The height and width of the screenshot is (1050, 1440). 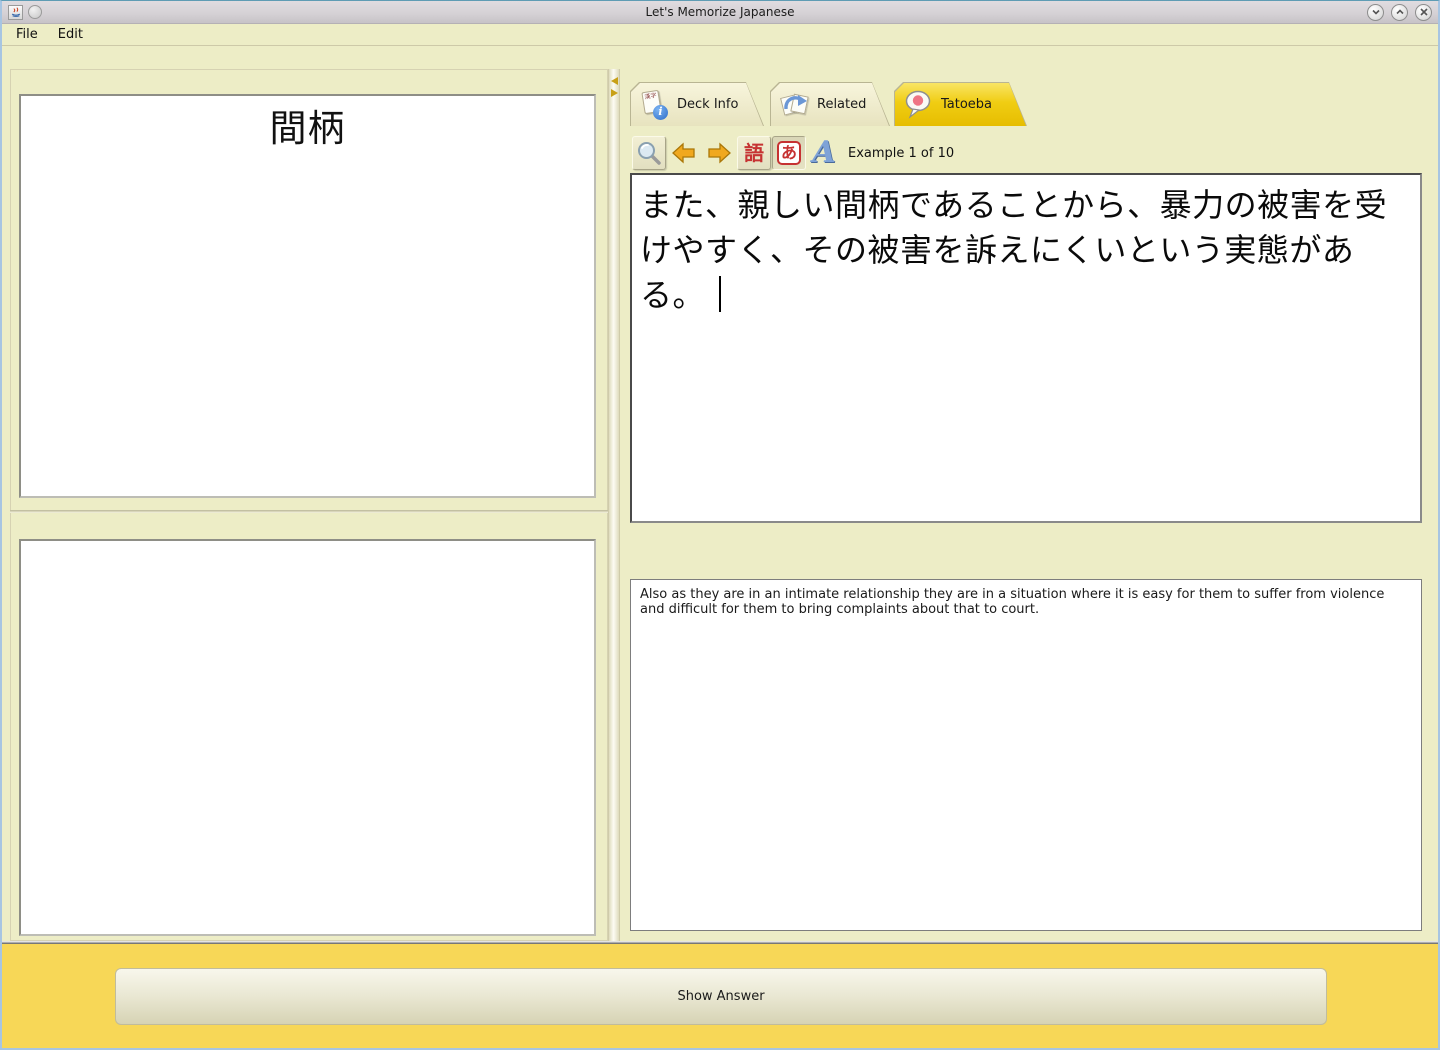 I want to click on example-toolbar: 語 あ A Example 1 of 10, so click(x=793, y=153).